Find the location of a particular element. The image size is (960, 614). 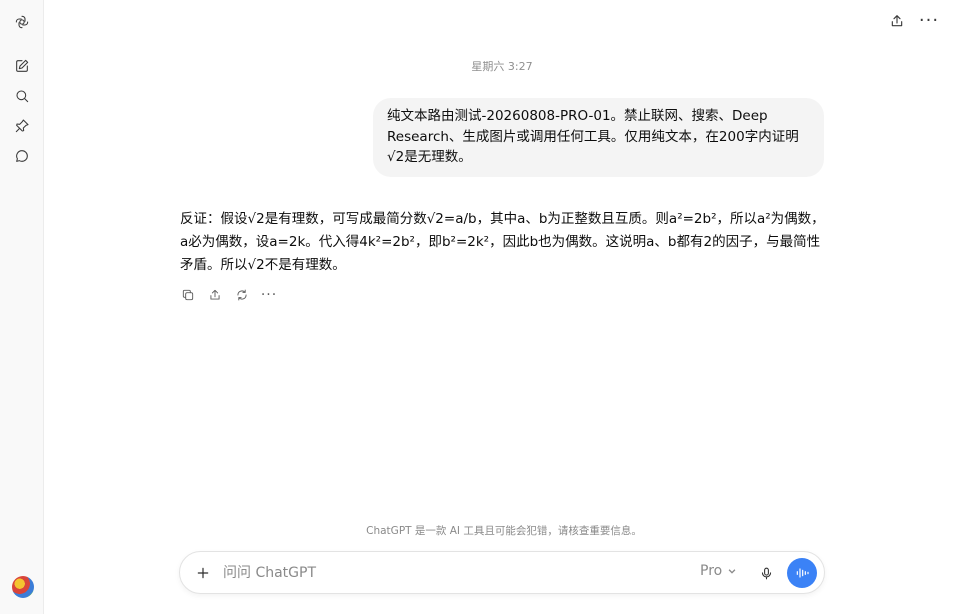

share-message-button is located at coordinates (215, 295).